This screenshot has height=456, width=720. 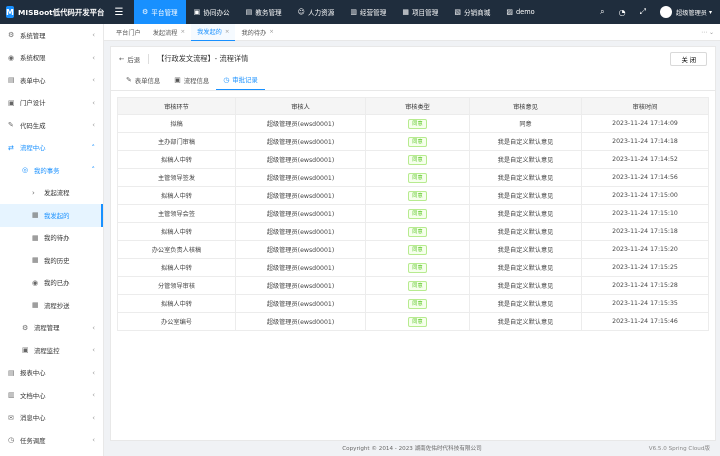 What do you see at coordinates (51, 148) in the screenshot?
I see `sidebar-item: ⇄ 流程中心 ˄` at bounding box center [51, 148].